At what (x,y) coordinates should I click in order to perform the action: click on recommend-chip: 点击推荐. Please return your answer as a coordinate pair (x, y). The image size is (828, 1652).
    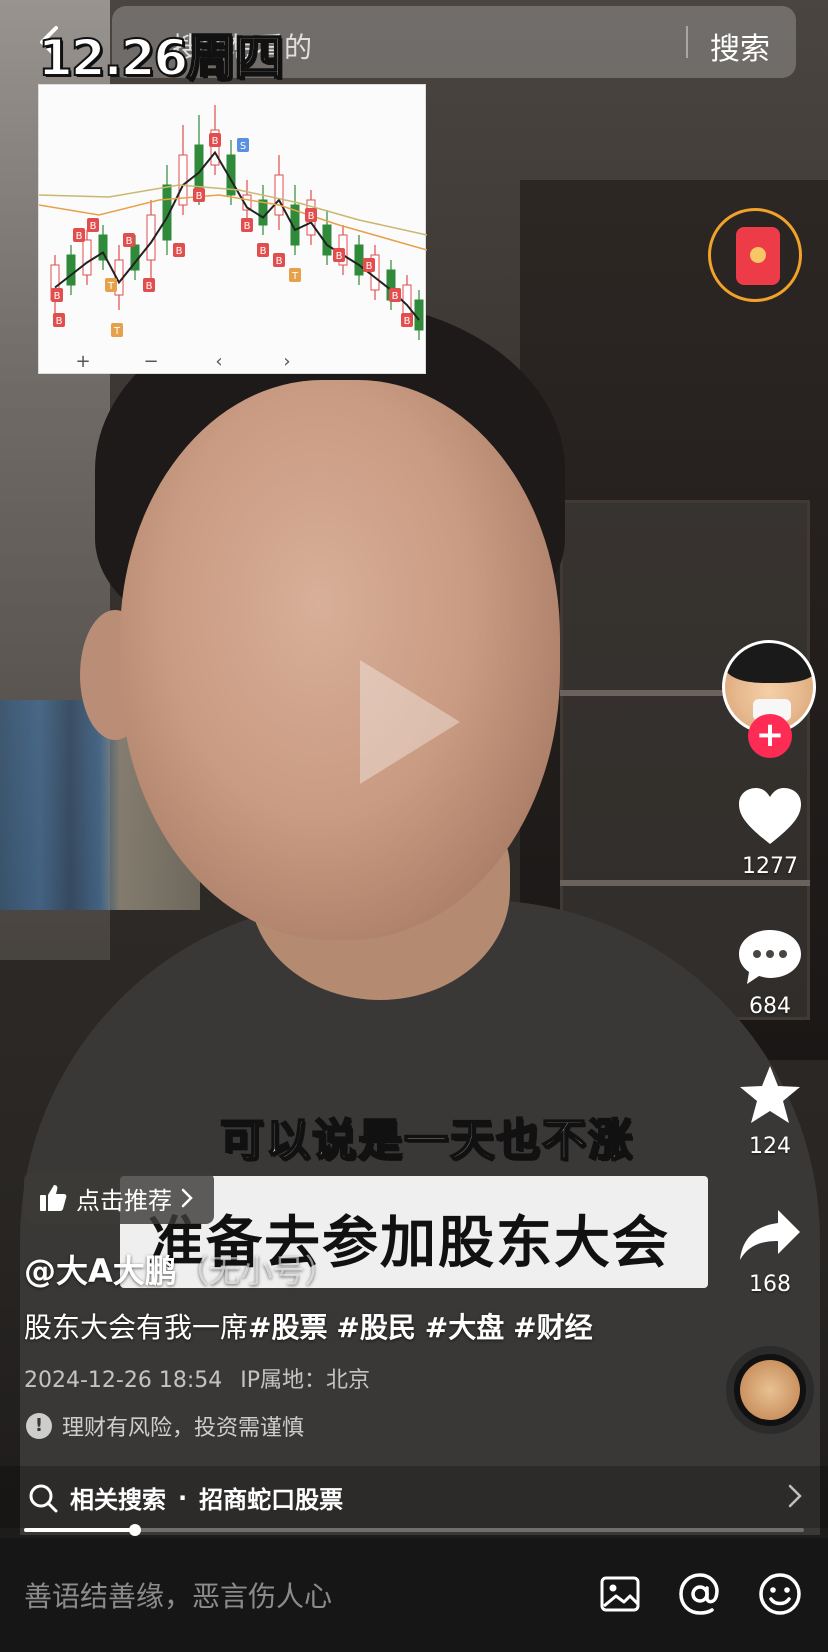
    Looking at the image, I should click on (119, 1198).